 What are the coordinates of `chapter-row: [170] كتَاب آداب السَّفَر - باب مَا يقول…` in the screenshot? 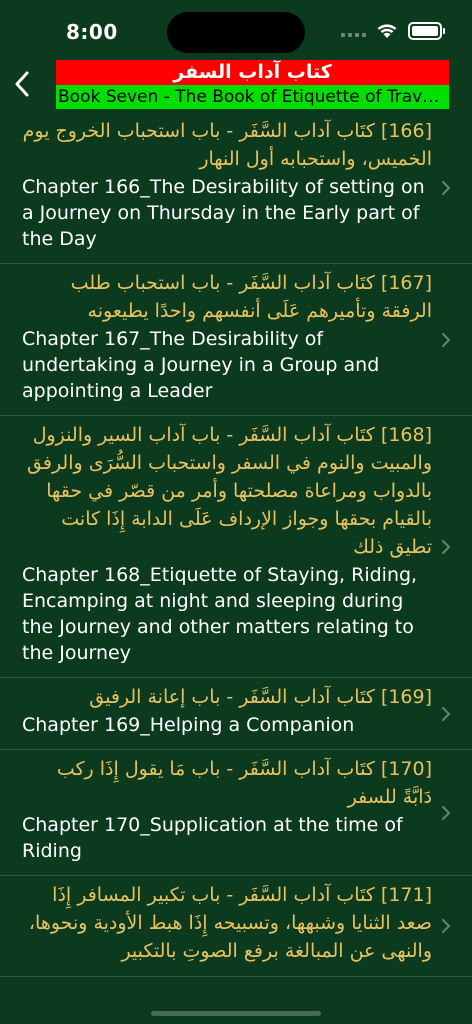 It's located at (236, 813).